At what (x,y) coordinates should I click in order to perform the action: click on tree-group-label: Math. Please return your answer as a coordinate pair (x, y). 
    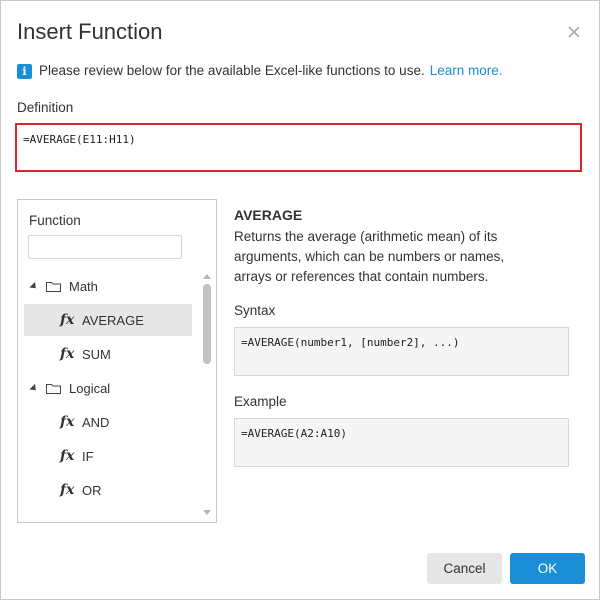
    Looking at the image, I should click on (83, 286).